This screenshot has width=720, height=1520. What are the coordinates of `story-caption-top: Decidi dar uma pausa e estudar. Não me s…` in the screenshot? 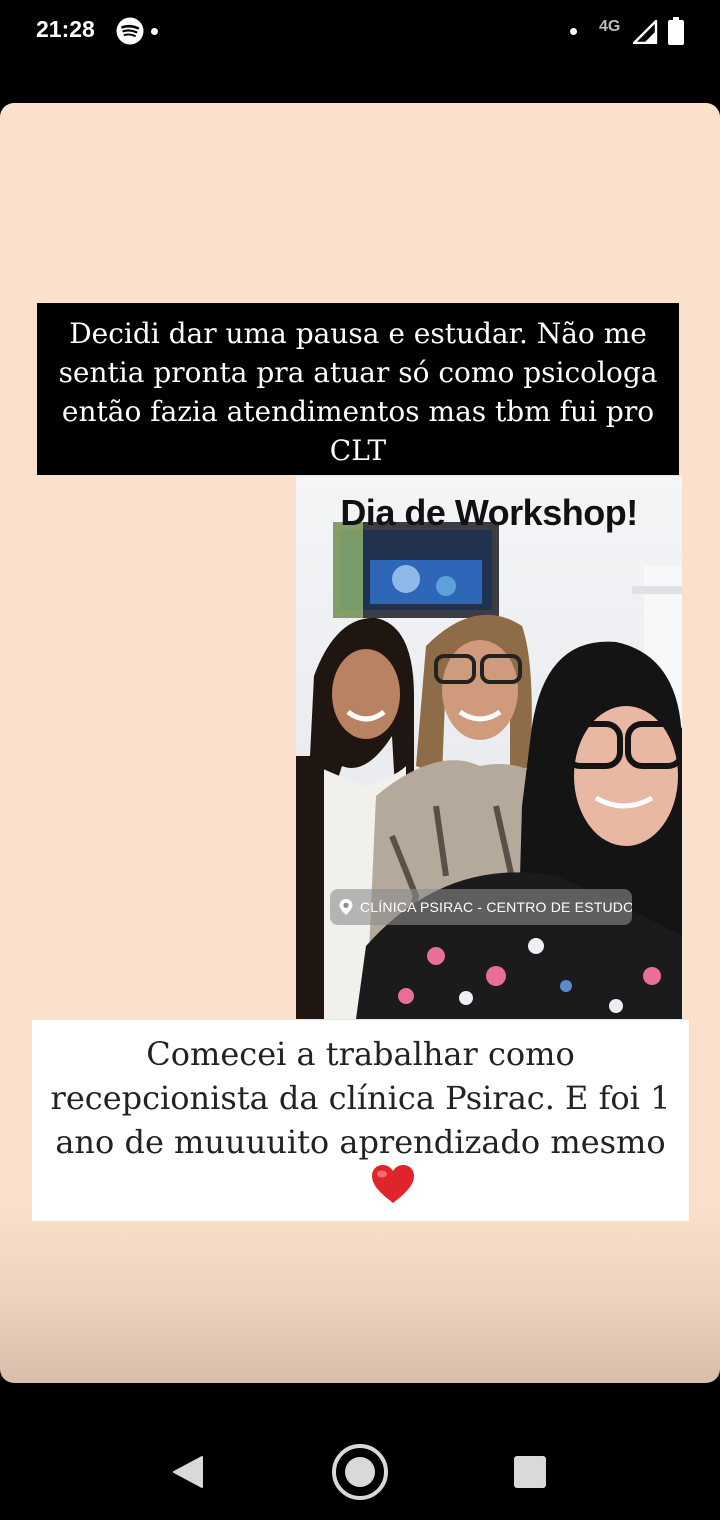 It's located at (358, 389).